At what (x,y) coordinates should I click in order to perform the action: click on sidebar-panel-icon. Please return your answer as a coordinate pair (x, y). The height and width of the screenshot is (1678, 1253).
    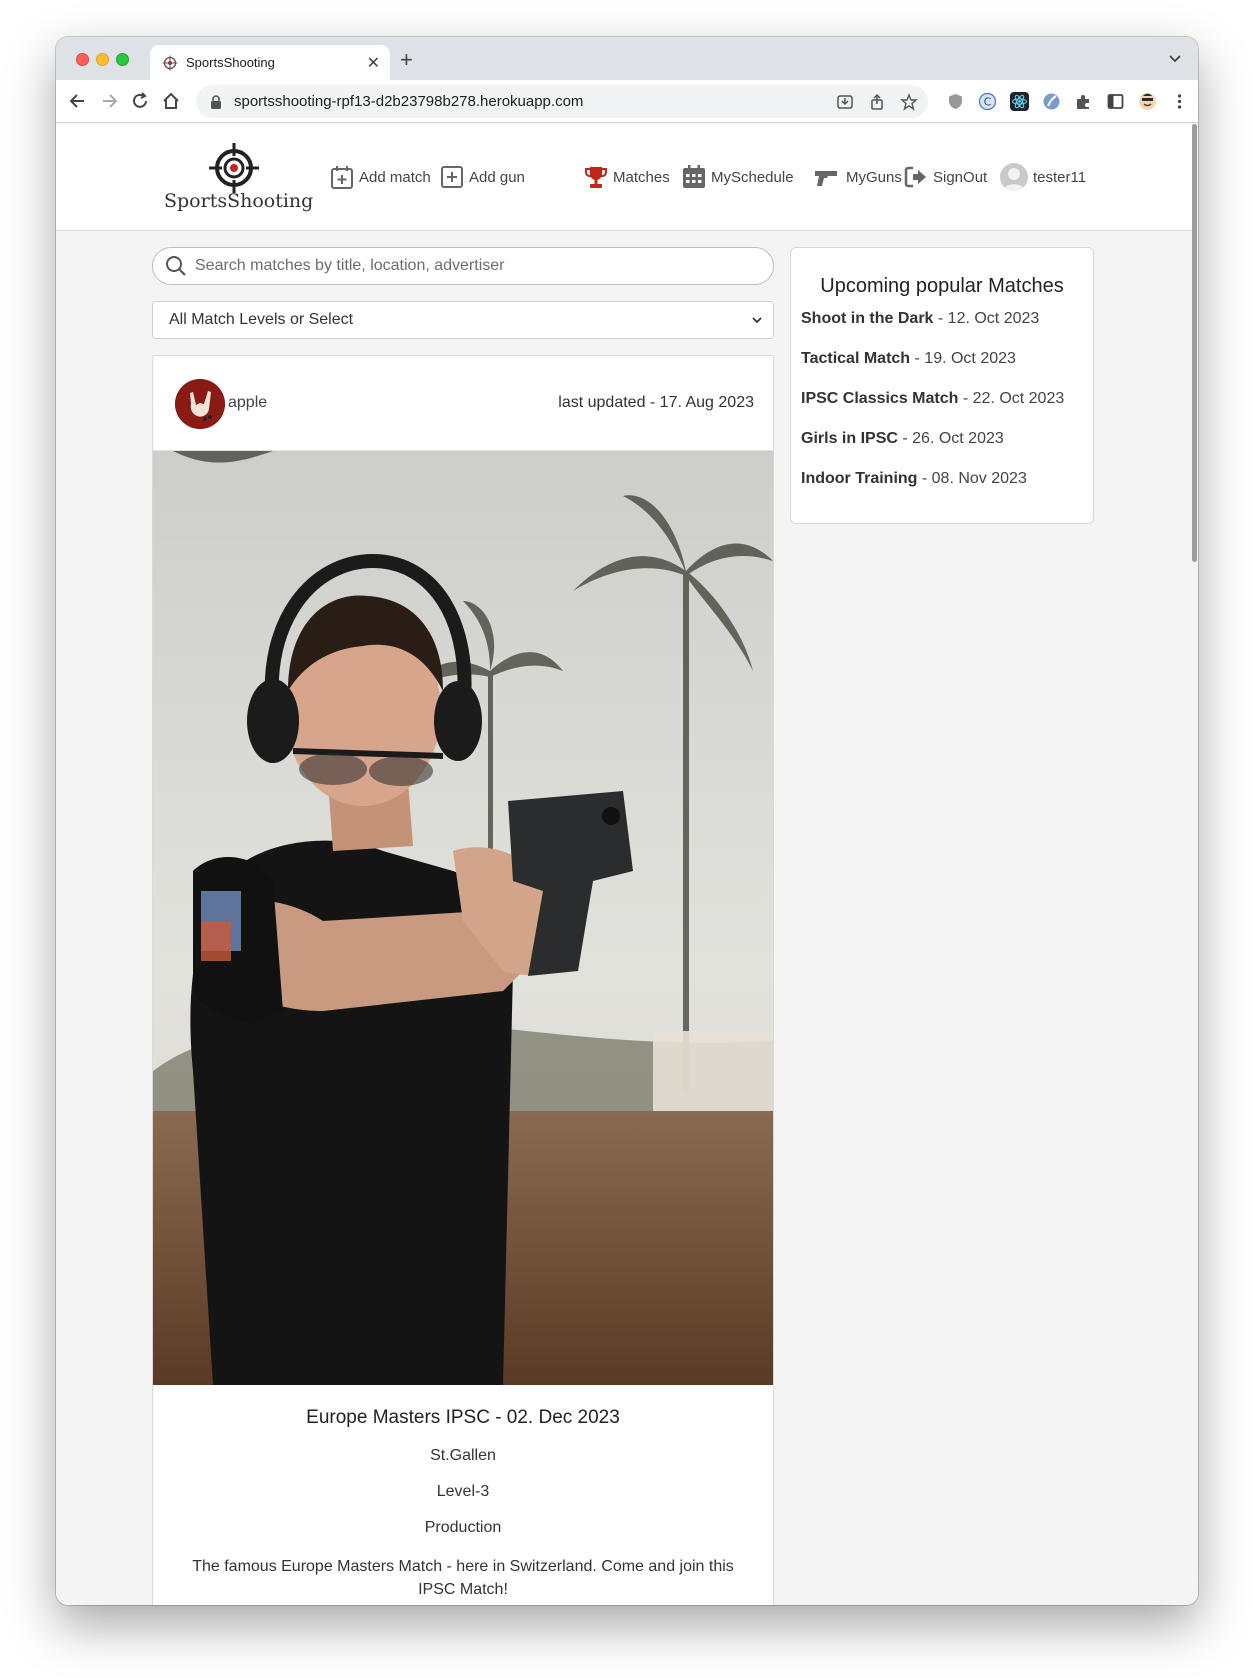
    Looking at the image, I should click on (1115, 101).